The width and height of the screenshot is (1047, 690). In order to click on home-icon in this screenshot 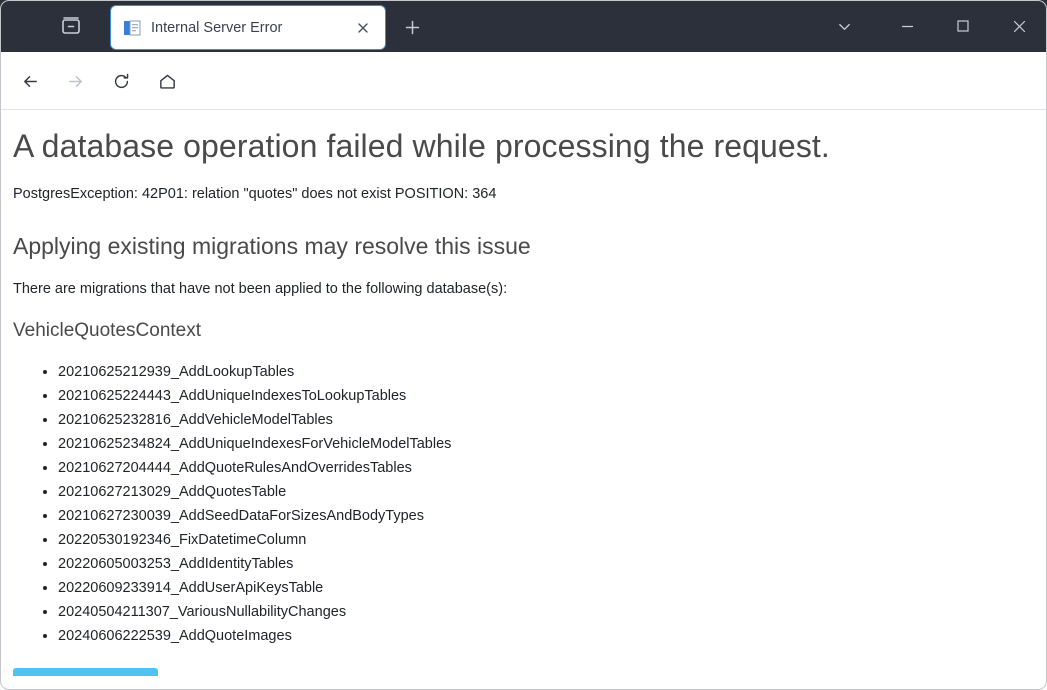, I will do `click(167, 81)`.